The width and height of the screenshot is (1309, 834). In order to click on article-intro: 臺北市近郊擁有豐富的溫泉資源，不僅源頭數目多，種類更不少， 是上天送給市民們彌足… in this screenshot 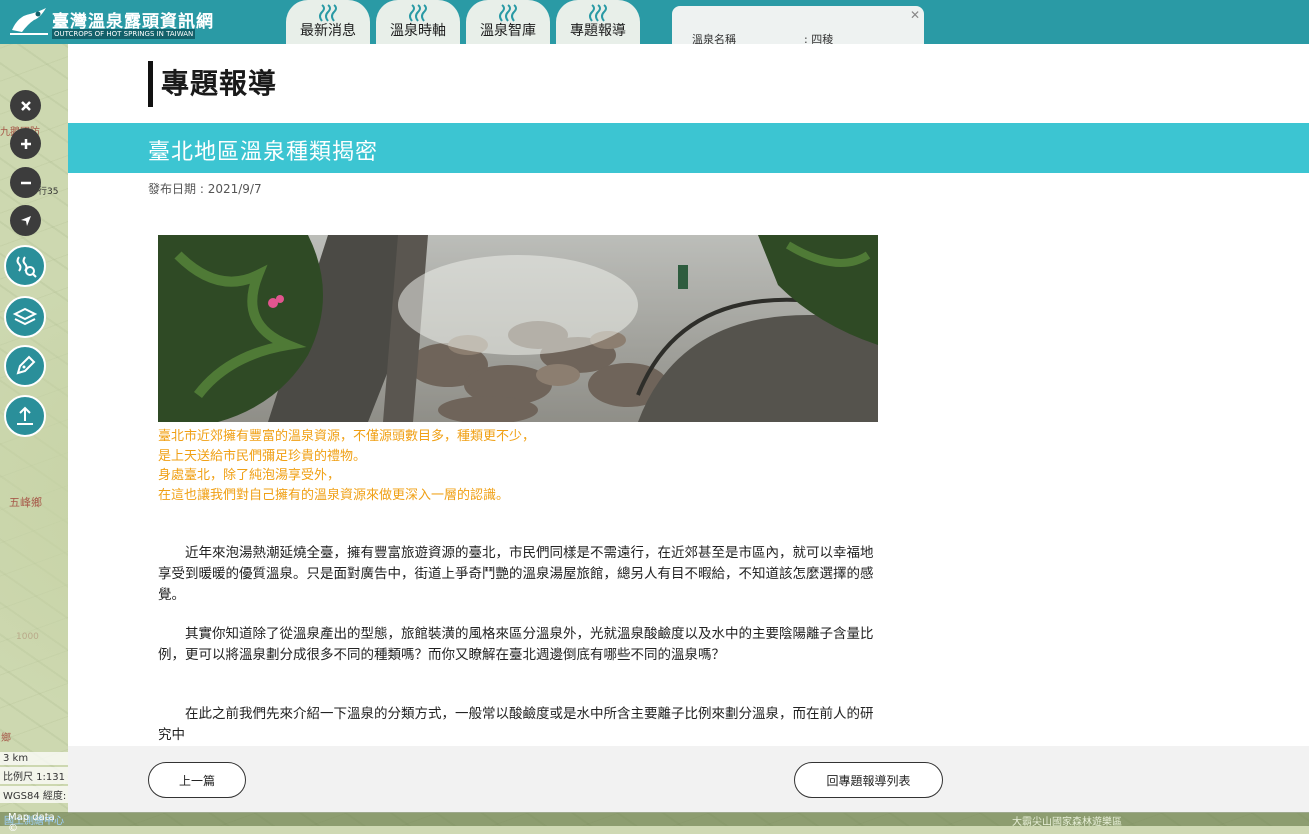, I will do `click(518, 466)`.